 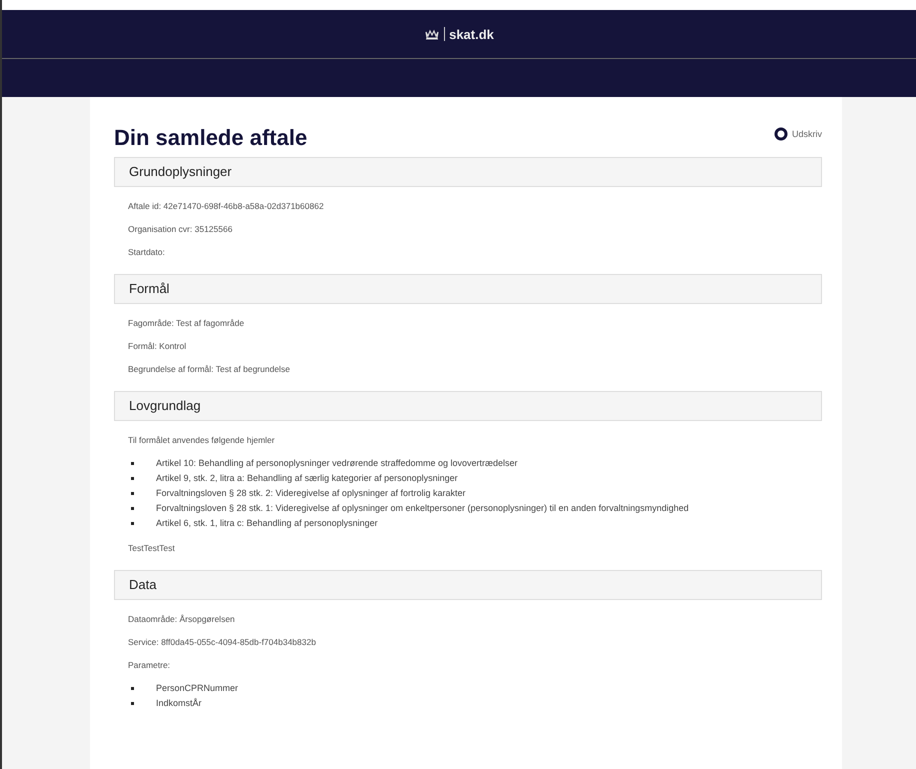 I want to click on section-header: Grundoplysninger, so click(x=468, y=172).